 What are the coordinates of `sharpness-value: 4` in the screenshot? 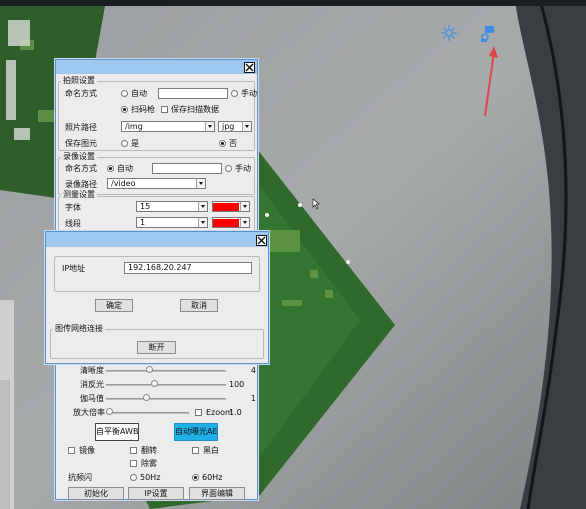 It's located at (253, 370).